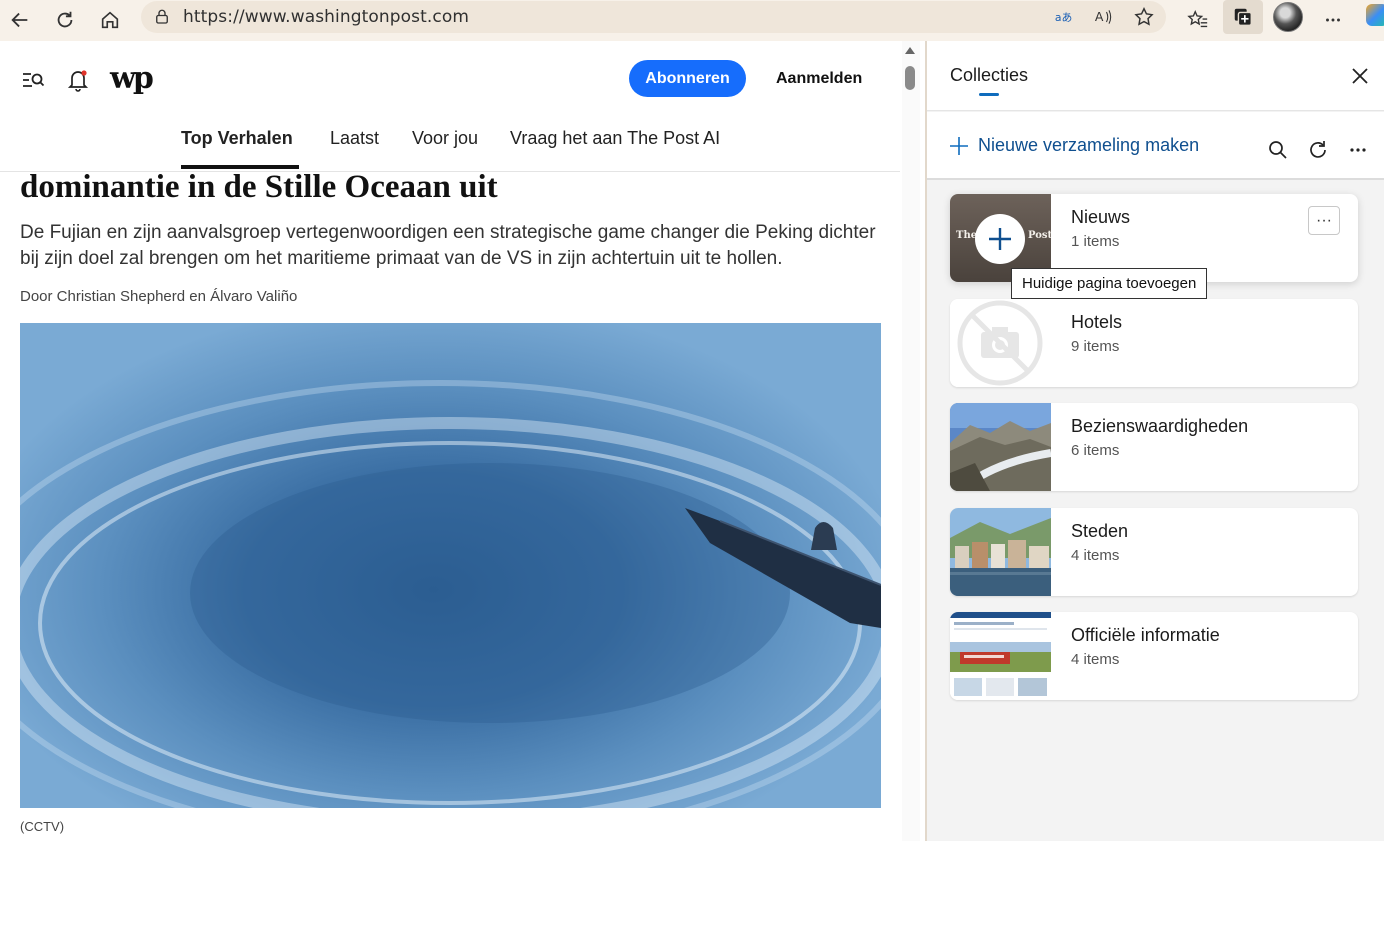 Image resolution: width=1384 pixels, height=931 pixels. I want to click on browser-toolbar: https://www.washingtonpost.com aあ A, so click(692, 20).